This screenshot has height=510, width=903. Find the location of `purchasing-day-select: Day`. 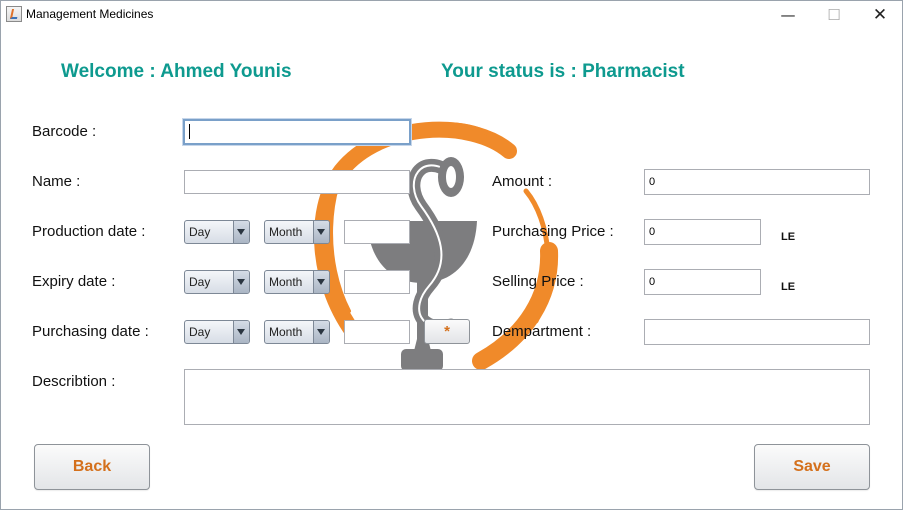

purchasing-day-select: Day is located at coordinates (217, 332).